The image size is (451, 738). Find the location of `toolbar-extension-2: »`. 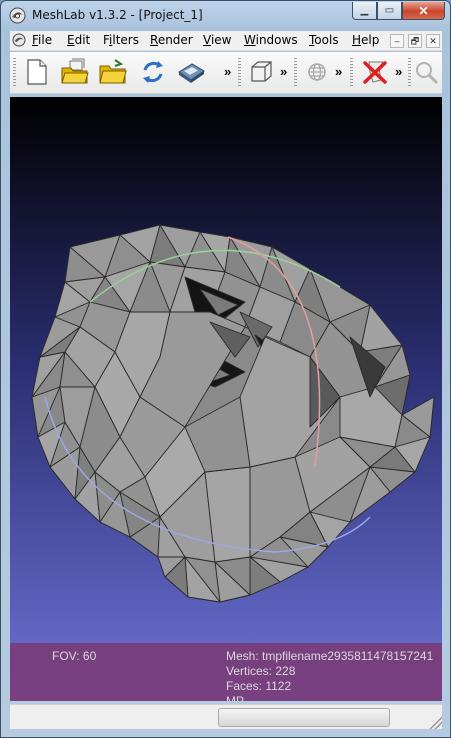

toolbar-extension-2: » is located at coordinates (283, 71).